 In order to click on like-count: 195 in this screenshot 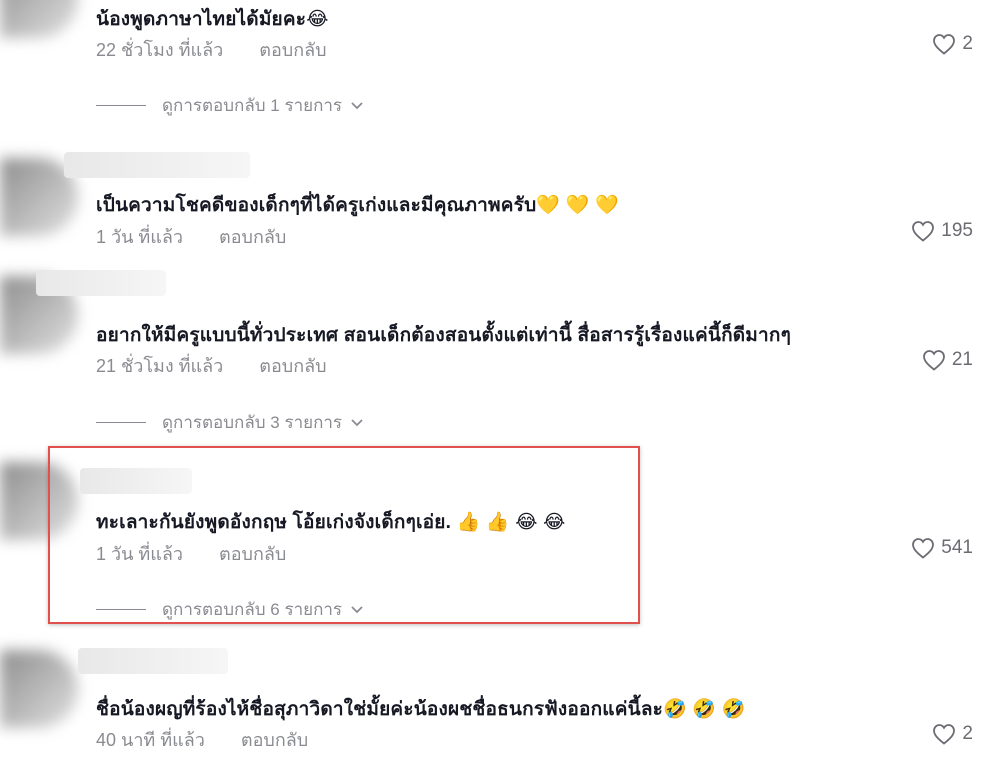, I will do `click(957, 230)`.